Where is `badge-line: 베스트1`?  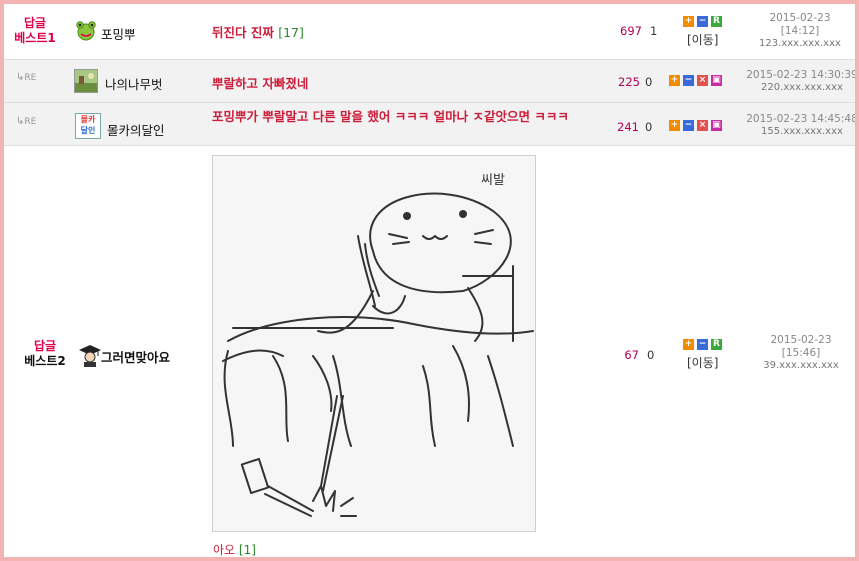
badge-line: 베스트1 is located at coordinates (35, 38).